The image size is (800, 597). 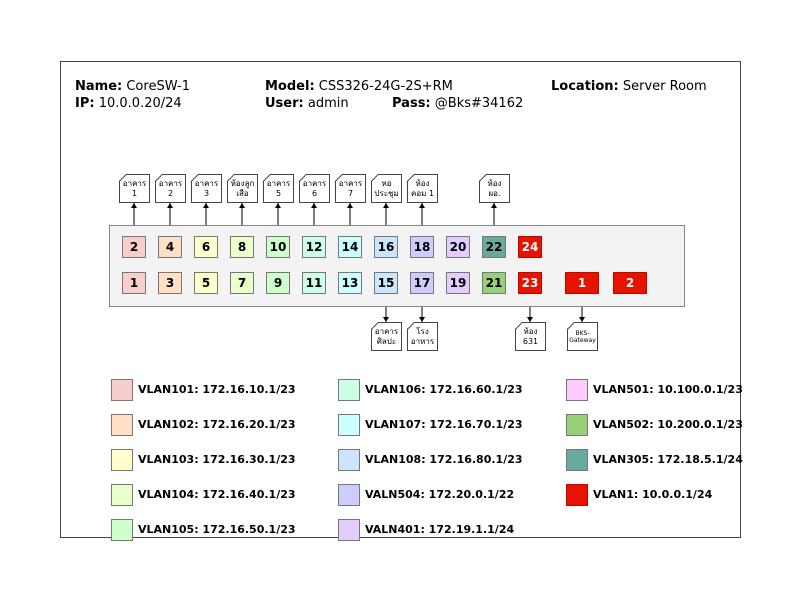 I want to click on port-4: 4, so click(x=170, y=247).